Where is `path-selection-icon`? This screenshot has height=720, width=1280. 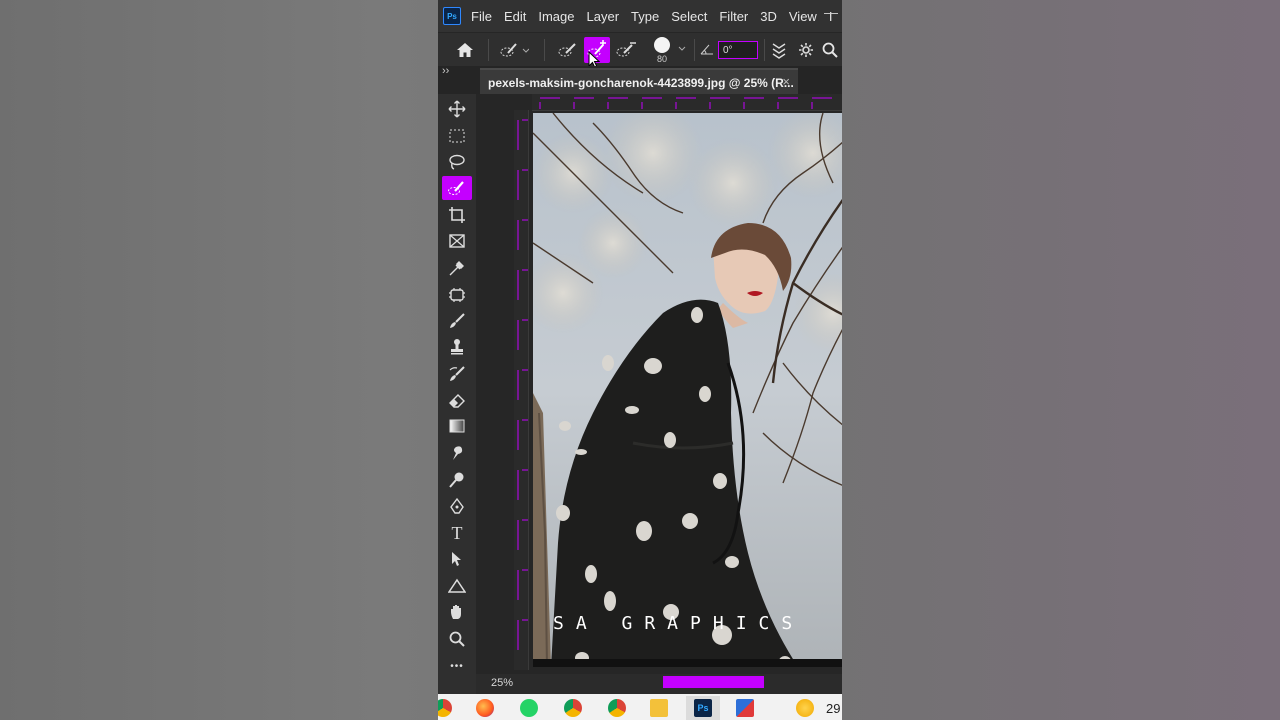
path-selection-icon is located at coordinates (456, 559).